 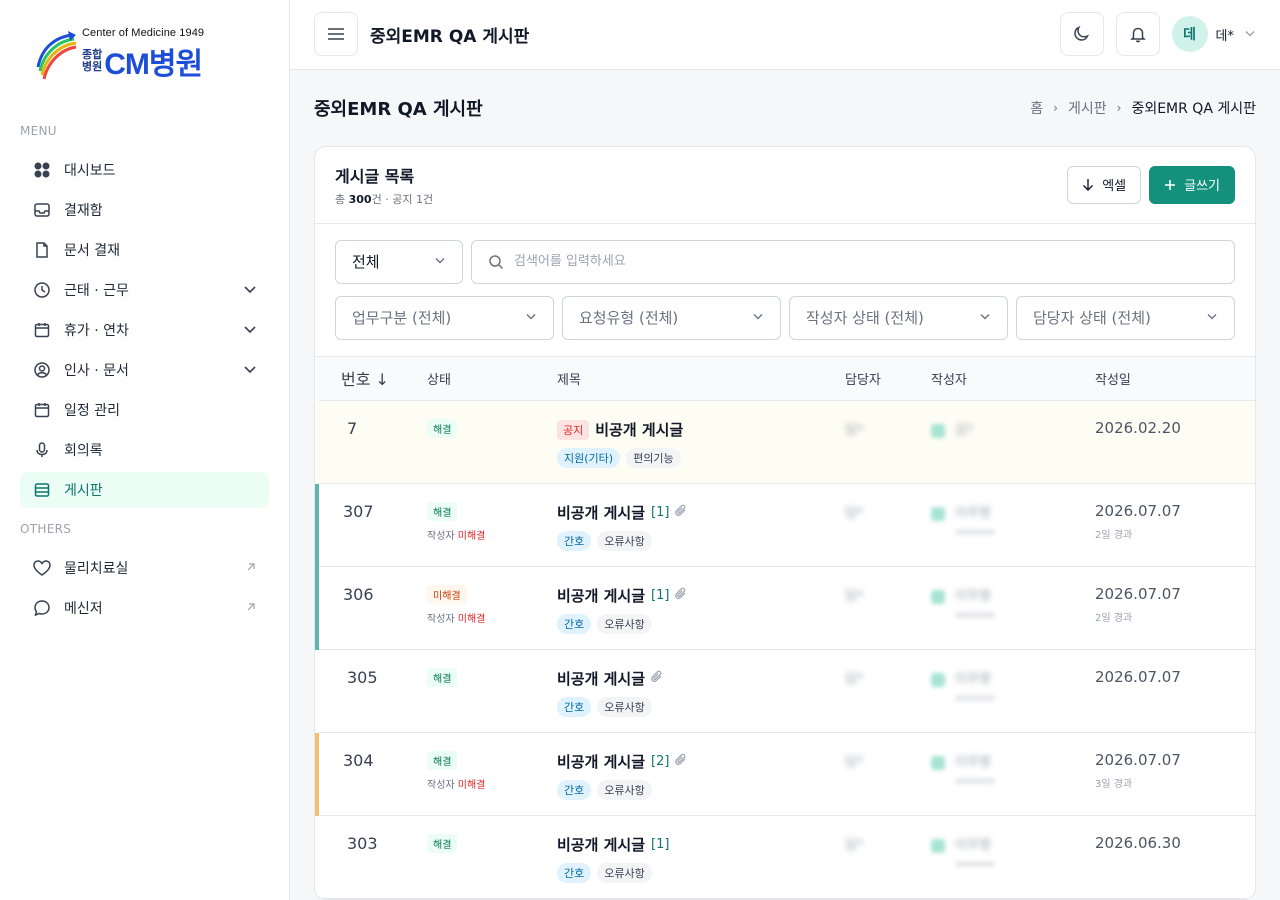 I want to click on writer-dept, so click(x=975, y=781).